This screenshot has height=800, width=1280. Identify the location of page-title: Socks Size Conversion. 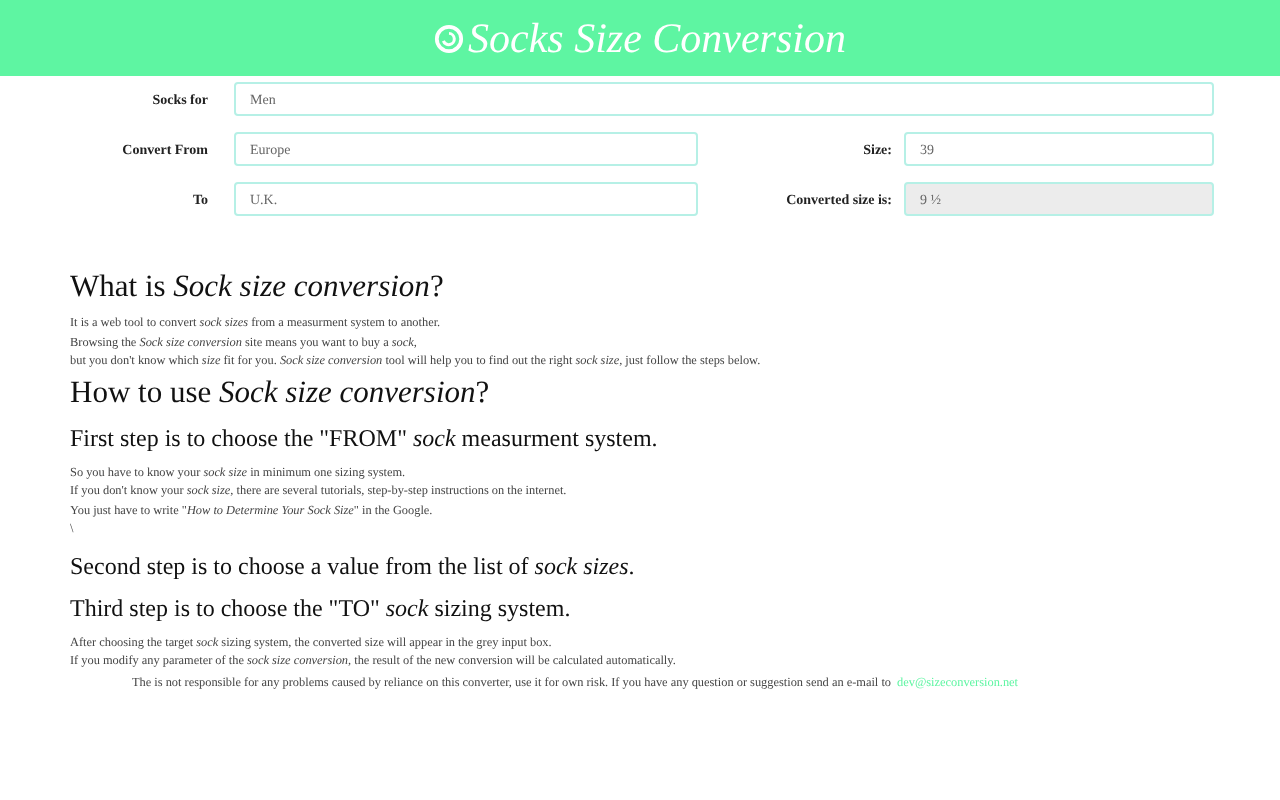
(657, 38).